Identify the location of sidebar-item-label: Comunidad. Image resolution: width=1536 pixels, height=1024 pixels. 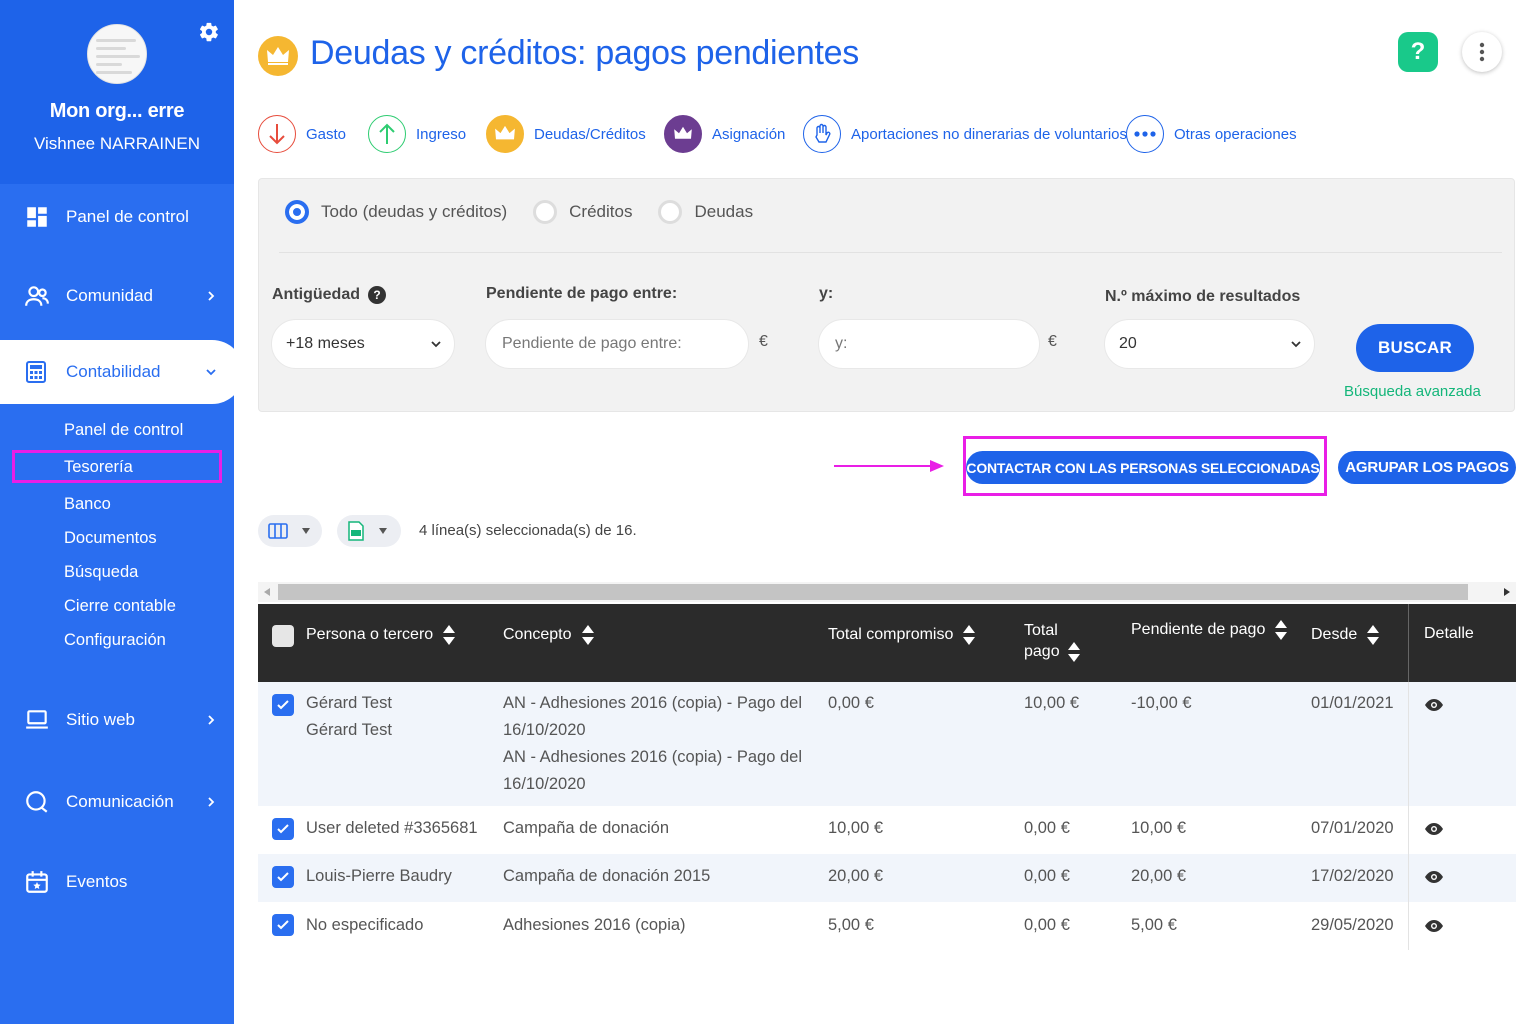
(109, 295).